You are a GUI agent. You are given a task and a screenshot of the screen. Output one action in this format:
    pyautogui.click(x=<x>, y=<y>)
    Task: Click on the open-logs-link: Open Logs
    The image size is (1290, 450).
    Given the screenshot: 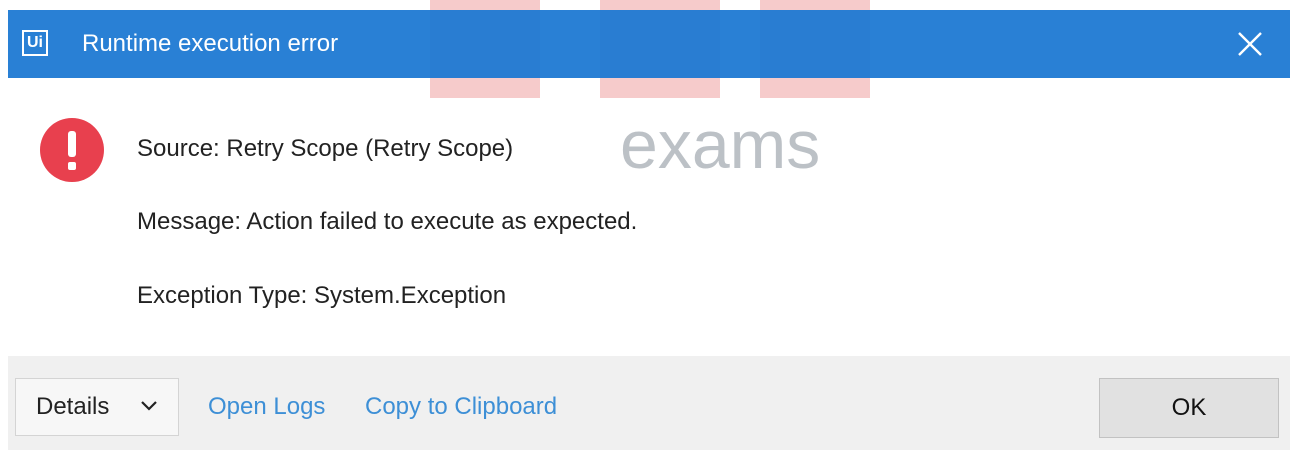 What is the action you would take?
    pyautogui.click(x=266, y=407)
    